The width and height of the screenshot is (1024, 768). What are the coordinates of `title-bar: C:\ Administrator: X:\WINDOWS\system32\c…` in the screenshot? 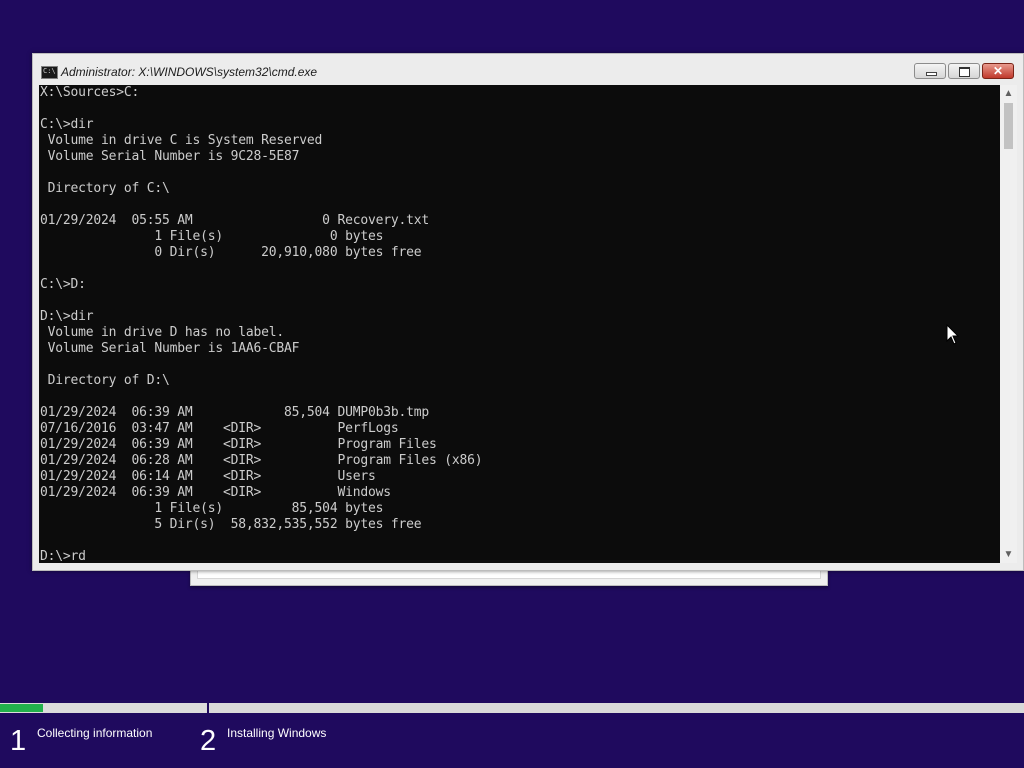 It's located at (528, 69).